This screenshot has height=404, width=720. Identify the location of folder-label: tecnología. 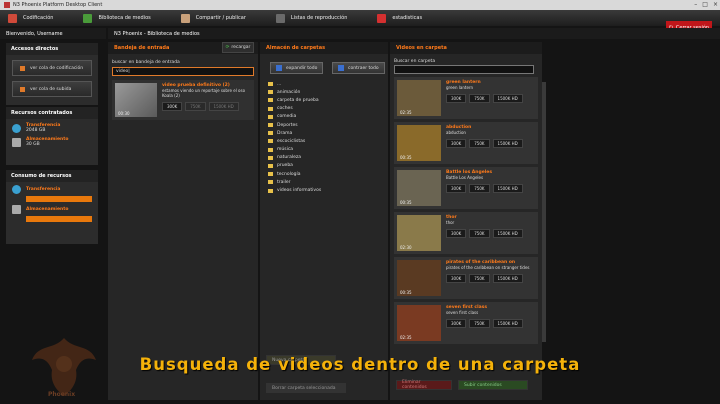
(289, 174).